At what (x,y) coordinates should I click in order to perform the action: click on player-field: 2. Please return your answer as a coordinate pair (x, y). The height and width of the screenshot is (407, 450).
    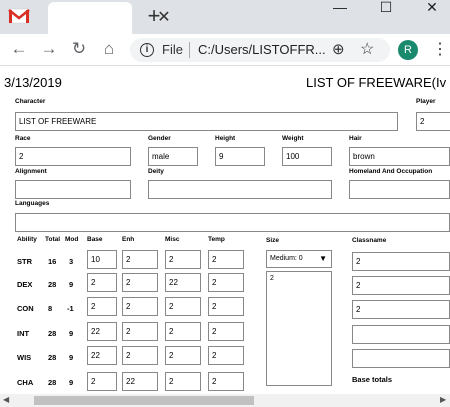
    Looking at the image, I should click on (433, 121).